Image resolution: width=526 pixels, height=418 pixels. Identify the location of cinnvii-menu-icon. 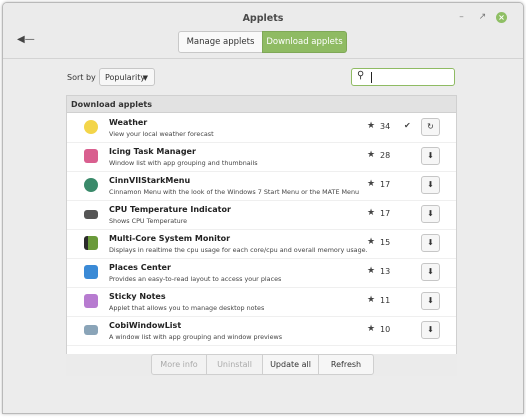
(91, 185).